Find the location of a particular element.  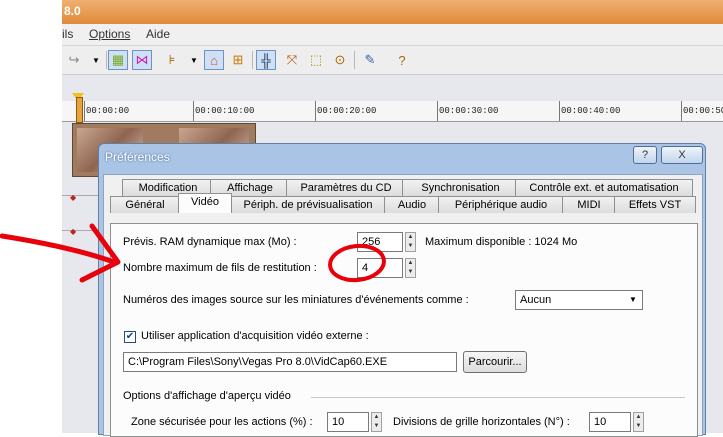

safe-zone-input is located at coordinates (348, 422).